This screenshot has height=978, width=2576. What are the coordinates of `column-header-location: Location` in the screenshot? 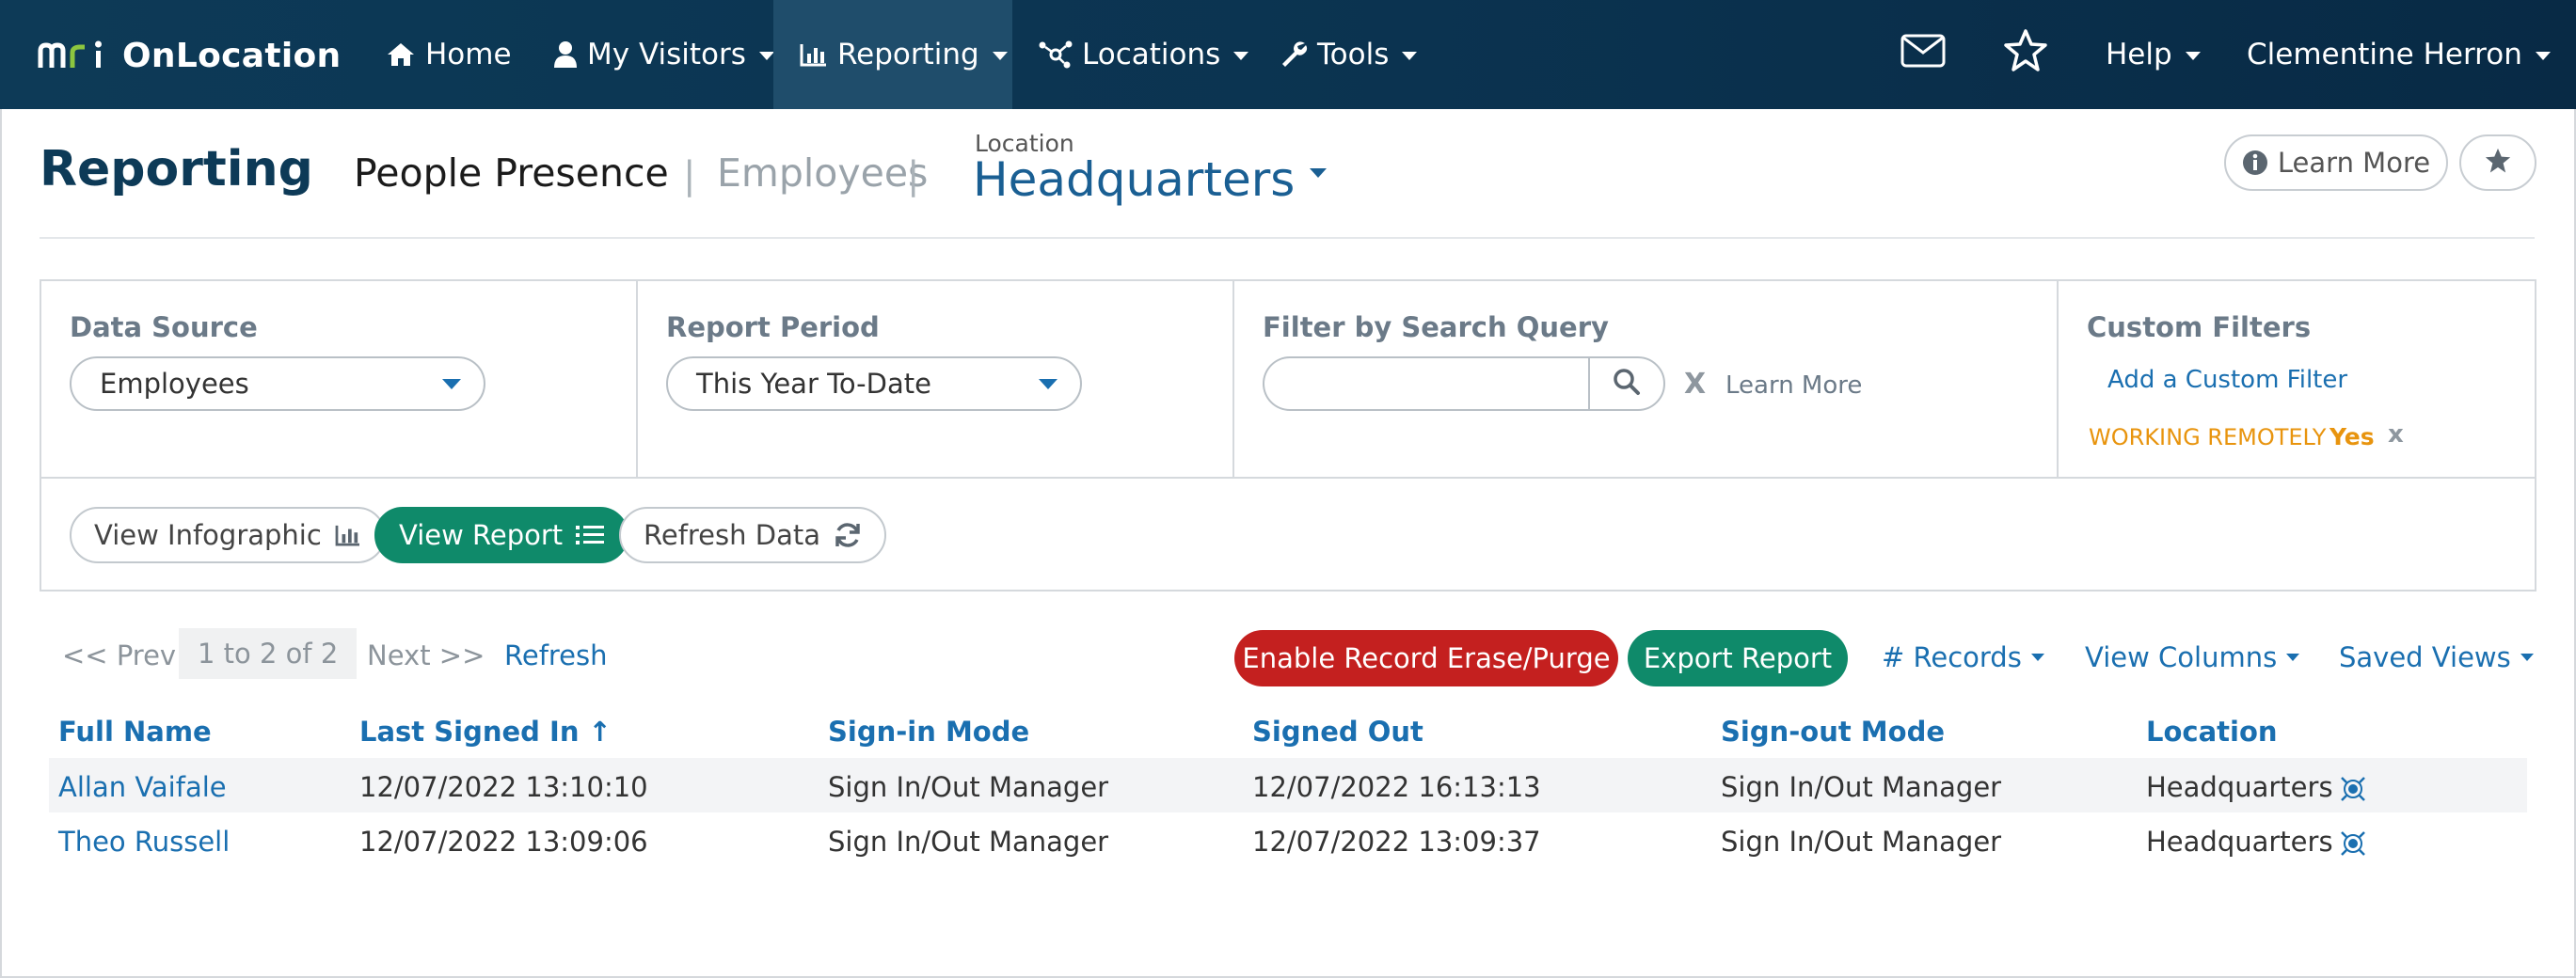 It's located at (2212, 732).